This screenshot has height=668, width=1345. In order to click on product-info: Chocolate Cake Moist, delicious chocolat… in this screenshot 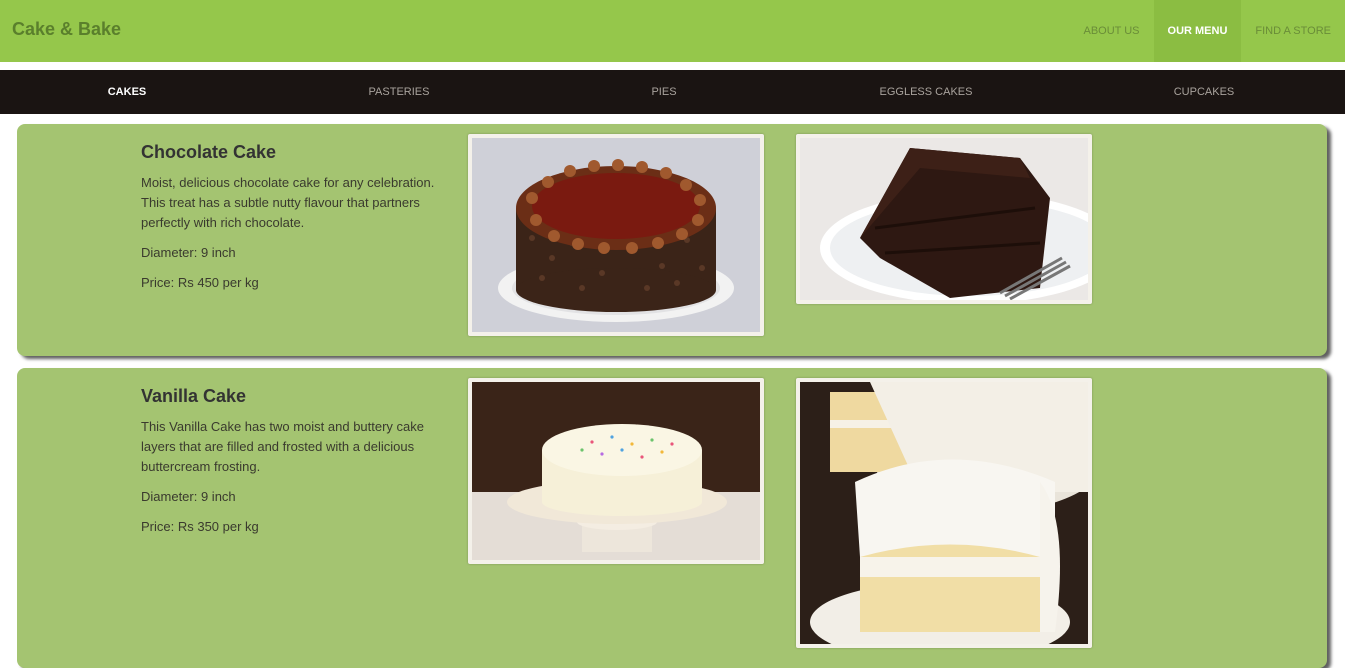, I will do `click(293, 222)`.